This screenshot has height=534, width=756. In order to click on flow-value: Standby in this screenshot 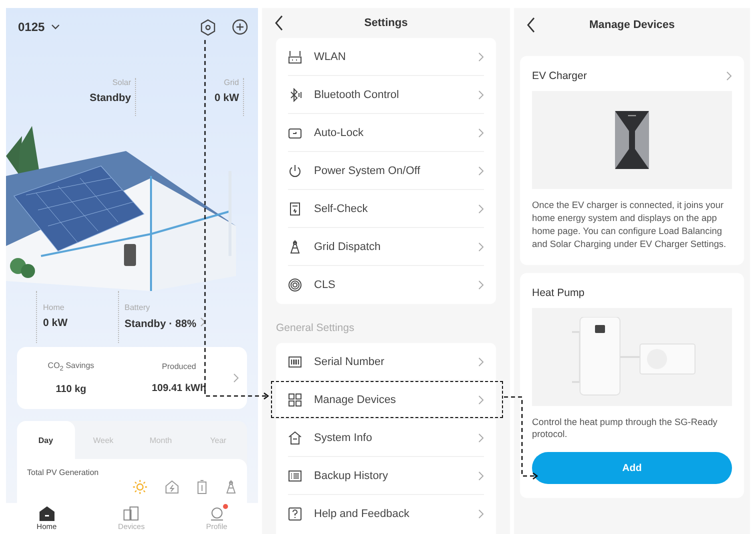, I will do `click(110, 98)`.